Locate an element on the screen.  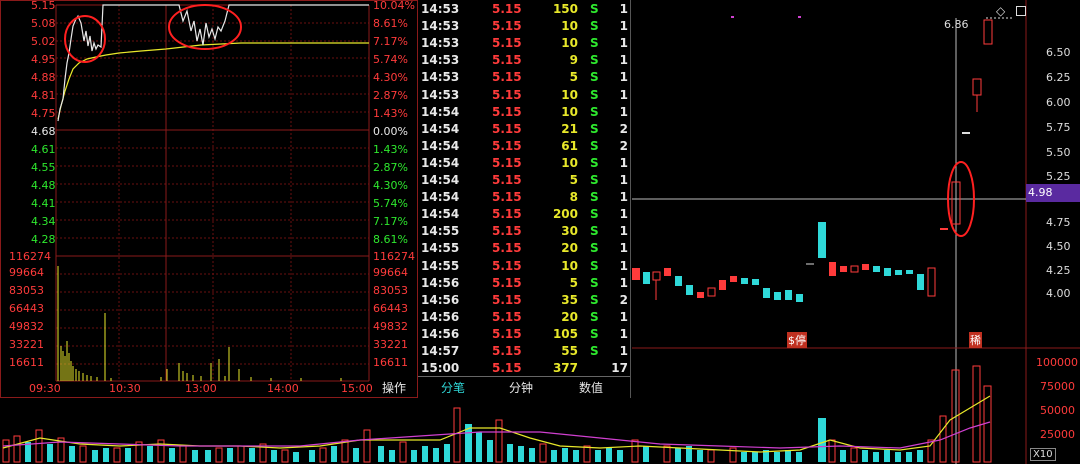
box-icon is located at coordinates (1021, 11).